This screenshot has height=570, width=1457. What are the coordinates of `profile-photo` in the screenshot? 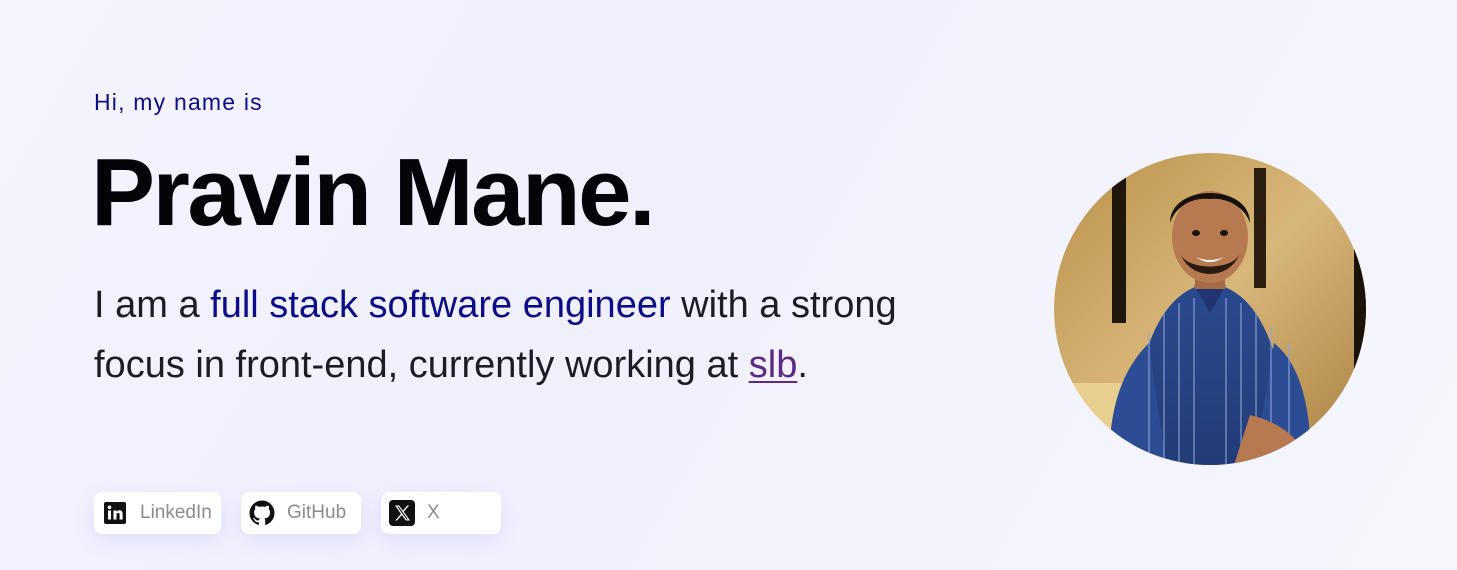 It's located at (1210, 309).